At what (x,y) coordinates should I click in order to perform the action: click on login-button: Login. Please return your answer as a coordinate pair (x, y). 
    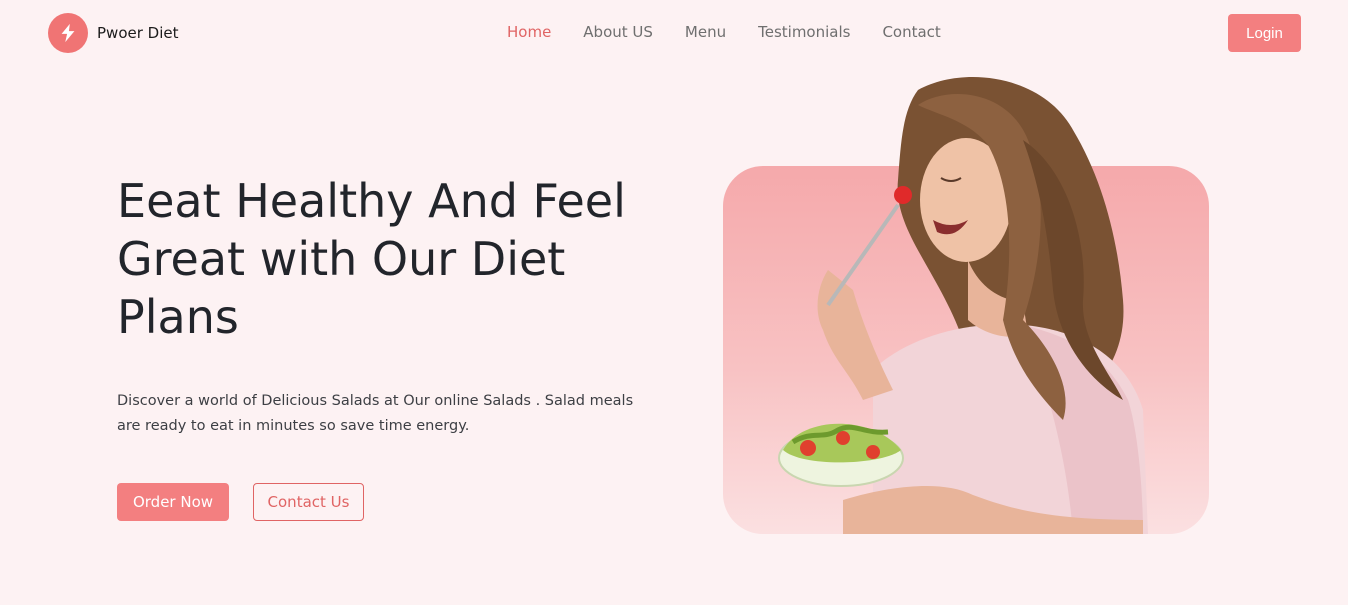
    Looking at the image, I should click on (1264, 33).